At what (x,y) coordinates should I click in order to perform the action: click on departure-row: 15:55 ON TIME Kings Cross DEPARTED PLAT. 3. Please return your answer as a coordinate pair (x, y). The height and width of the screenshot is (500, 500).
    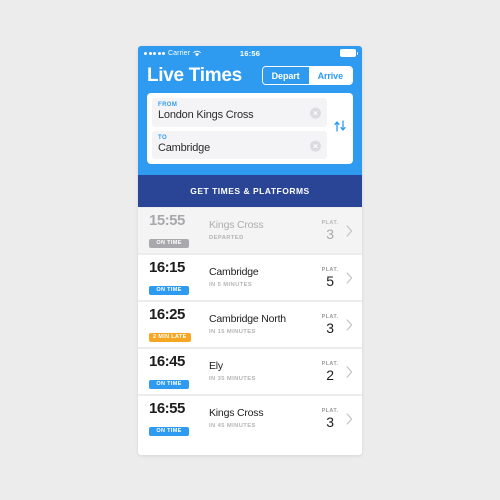
    Looking at the image, I should click on (250, 231).